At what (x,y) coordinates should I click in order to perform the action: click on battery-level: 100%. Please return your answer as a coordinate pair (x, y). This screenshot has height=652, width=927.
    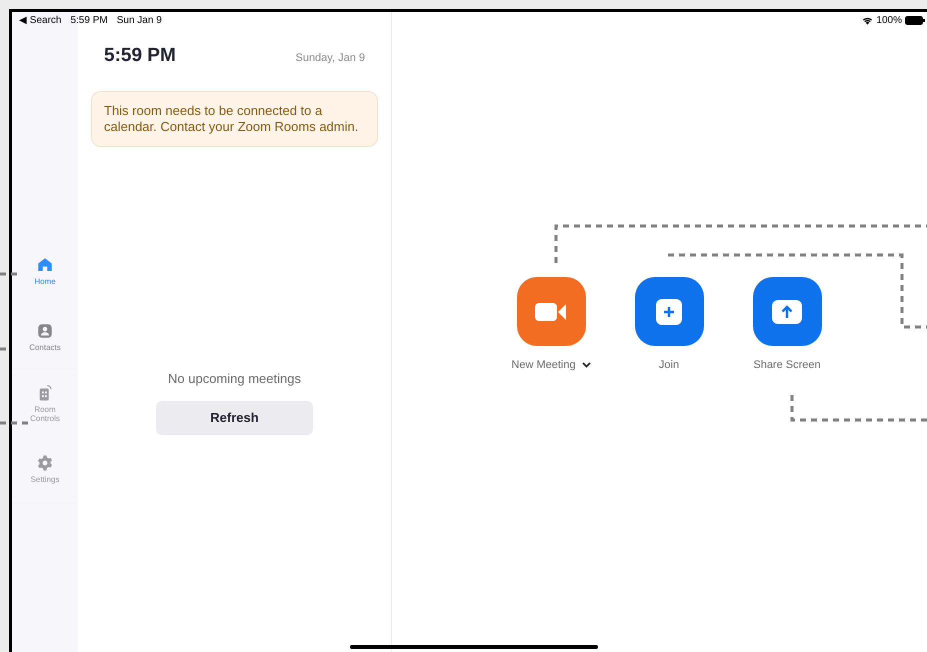
    Looking at the image, I should click on (889, 21).